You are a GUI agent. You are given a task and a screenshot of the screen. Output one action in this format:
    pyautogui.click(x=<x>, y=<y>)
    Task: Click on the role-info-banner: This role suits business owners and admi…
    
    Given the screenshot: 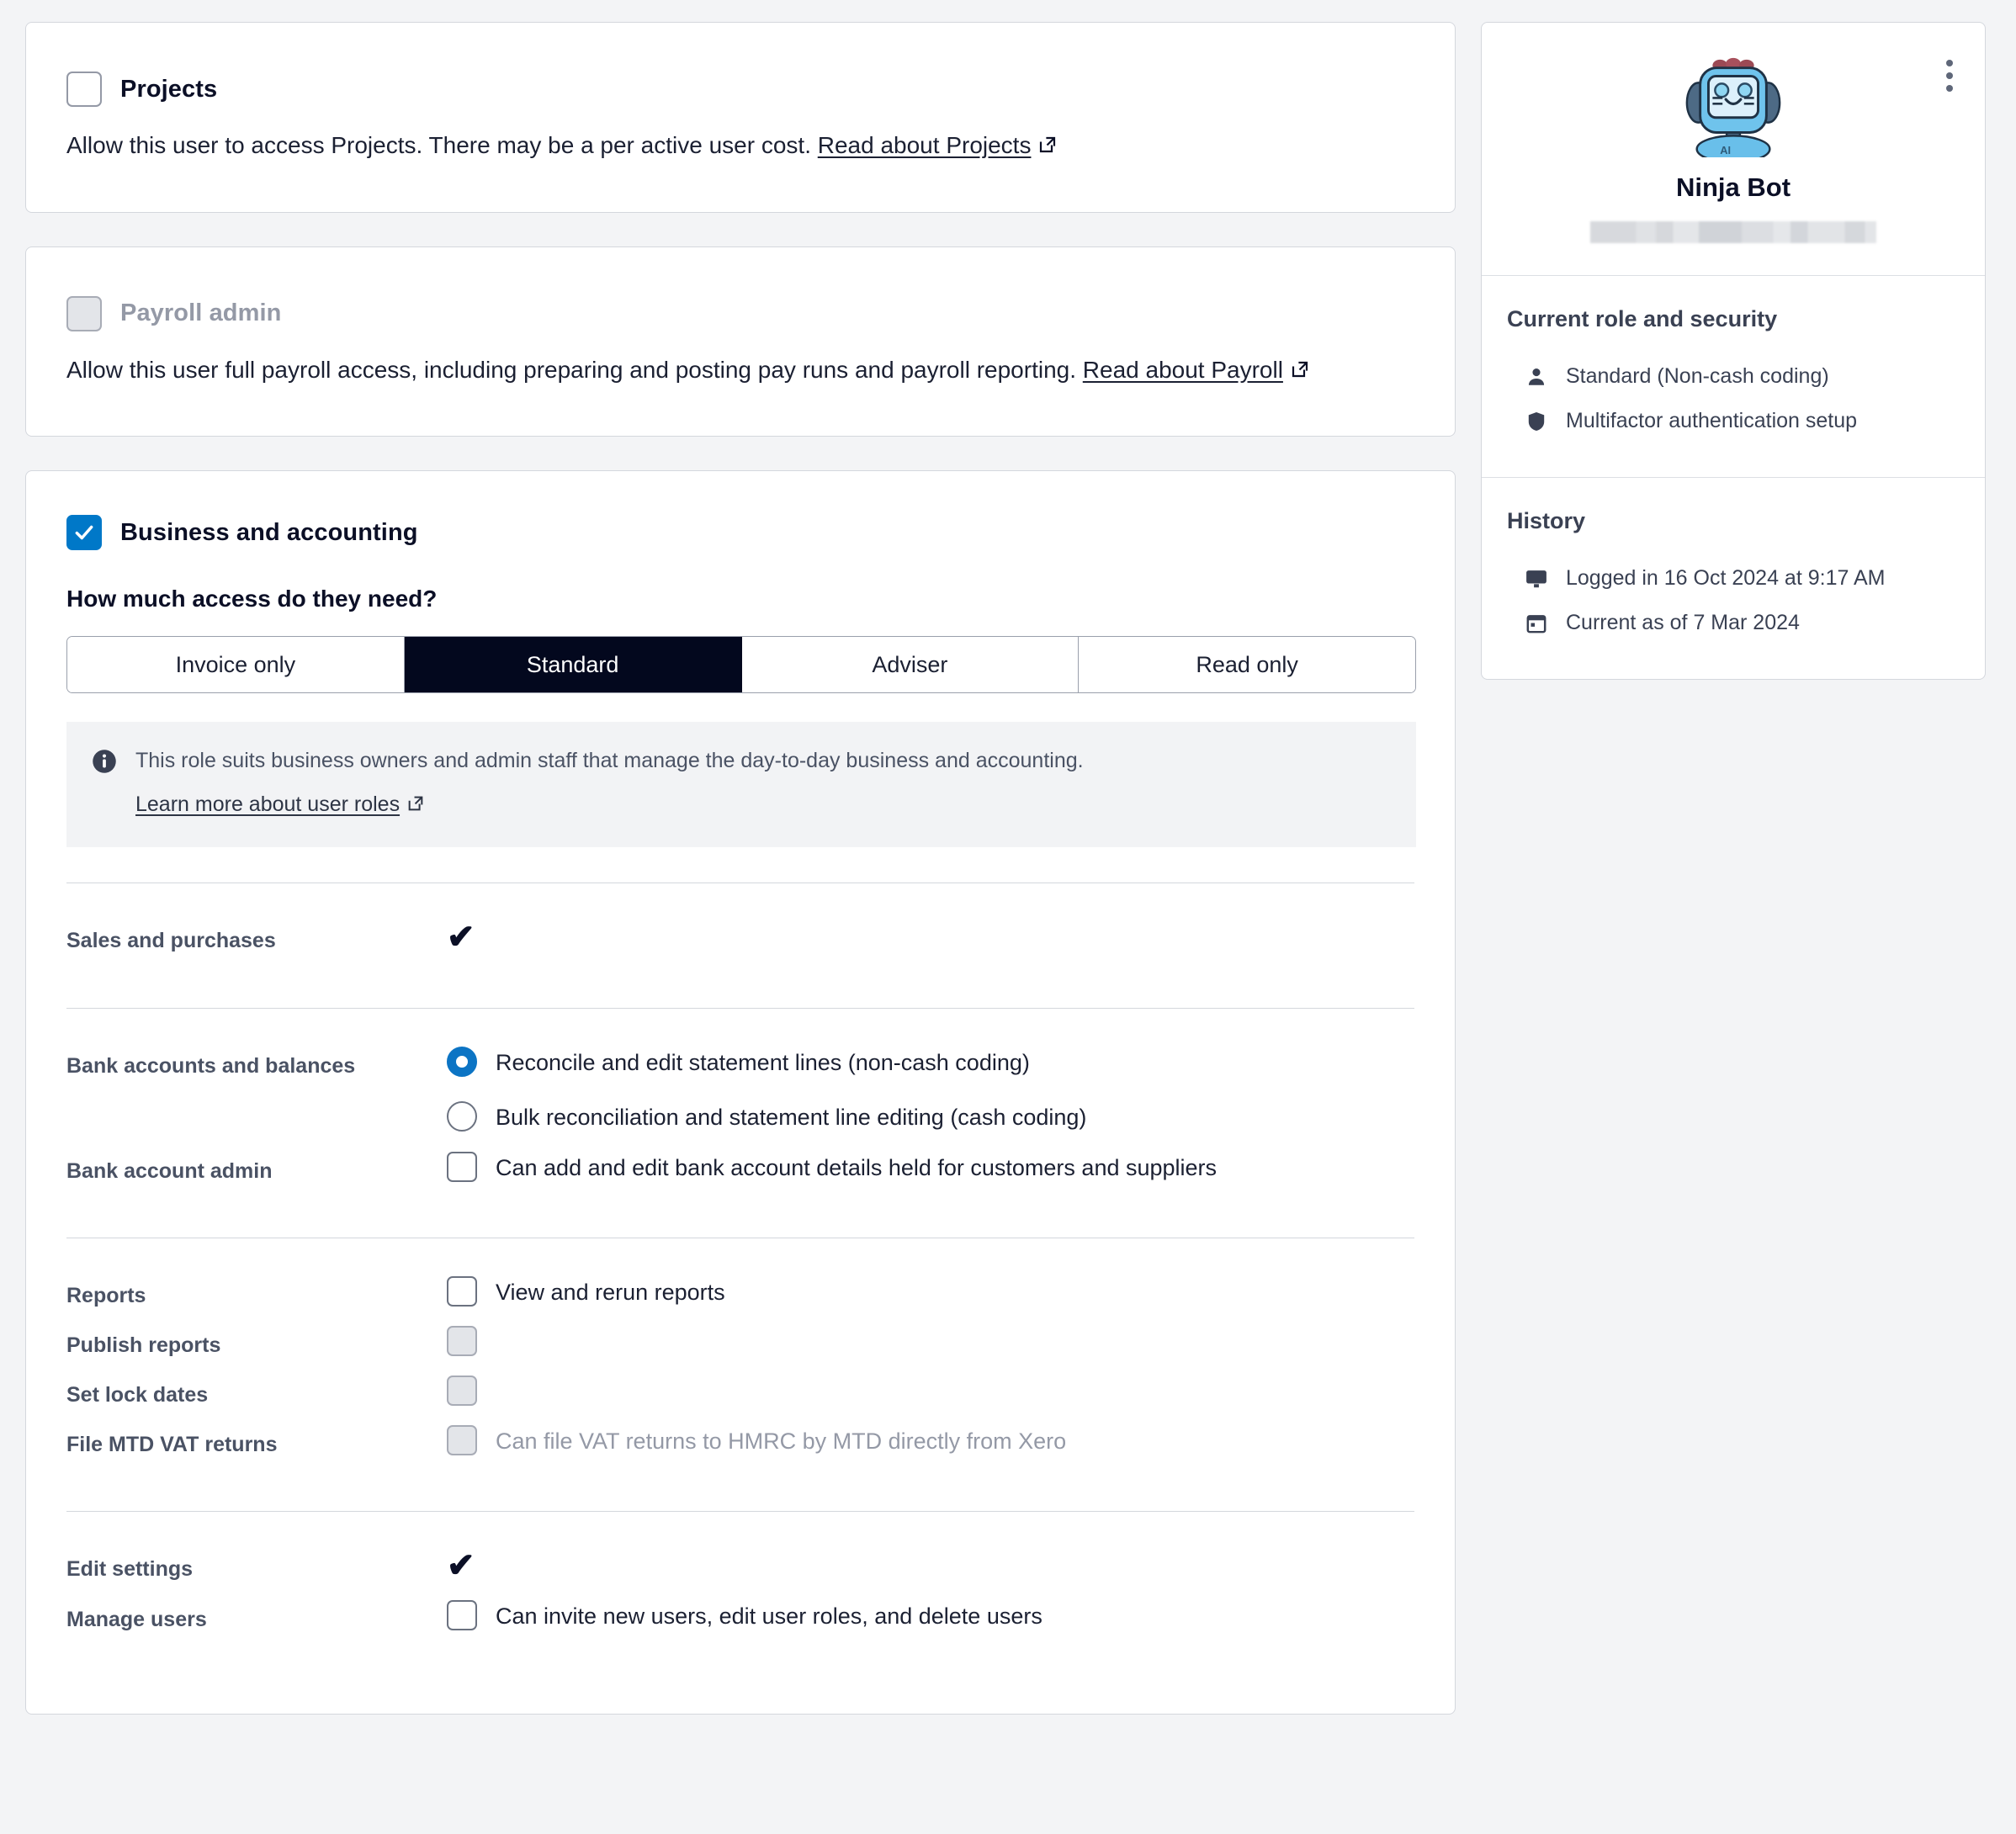 What is the action you would take?
    pyautogui.click(x=741, y=785)
    